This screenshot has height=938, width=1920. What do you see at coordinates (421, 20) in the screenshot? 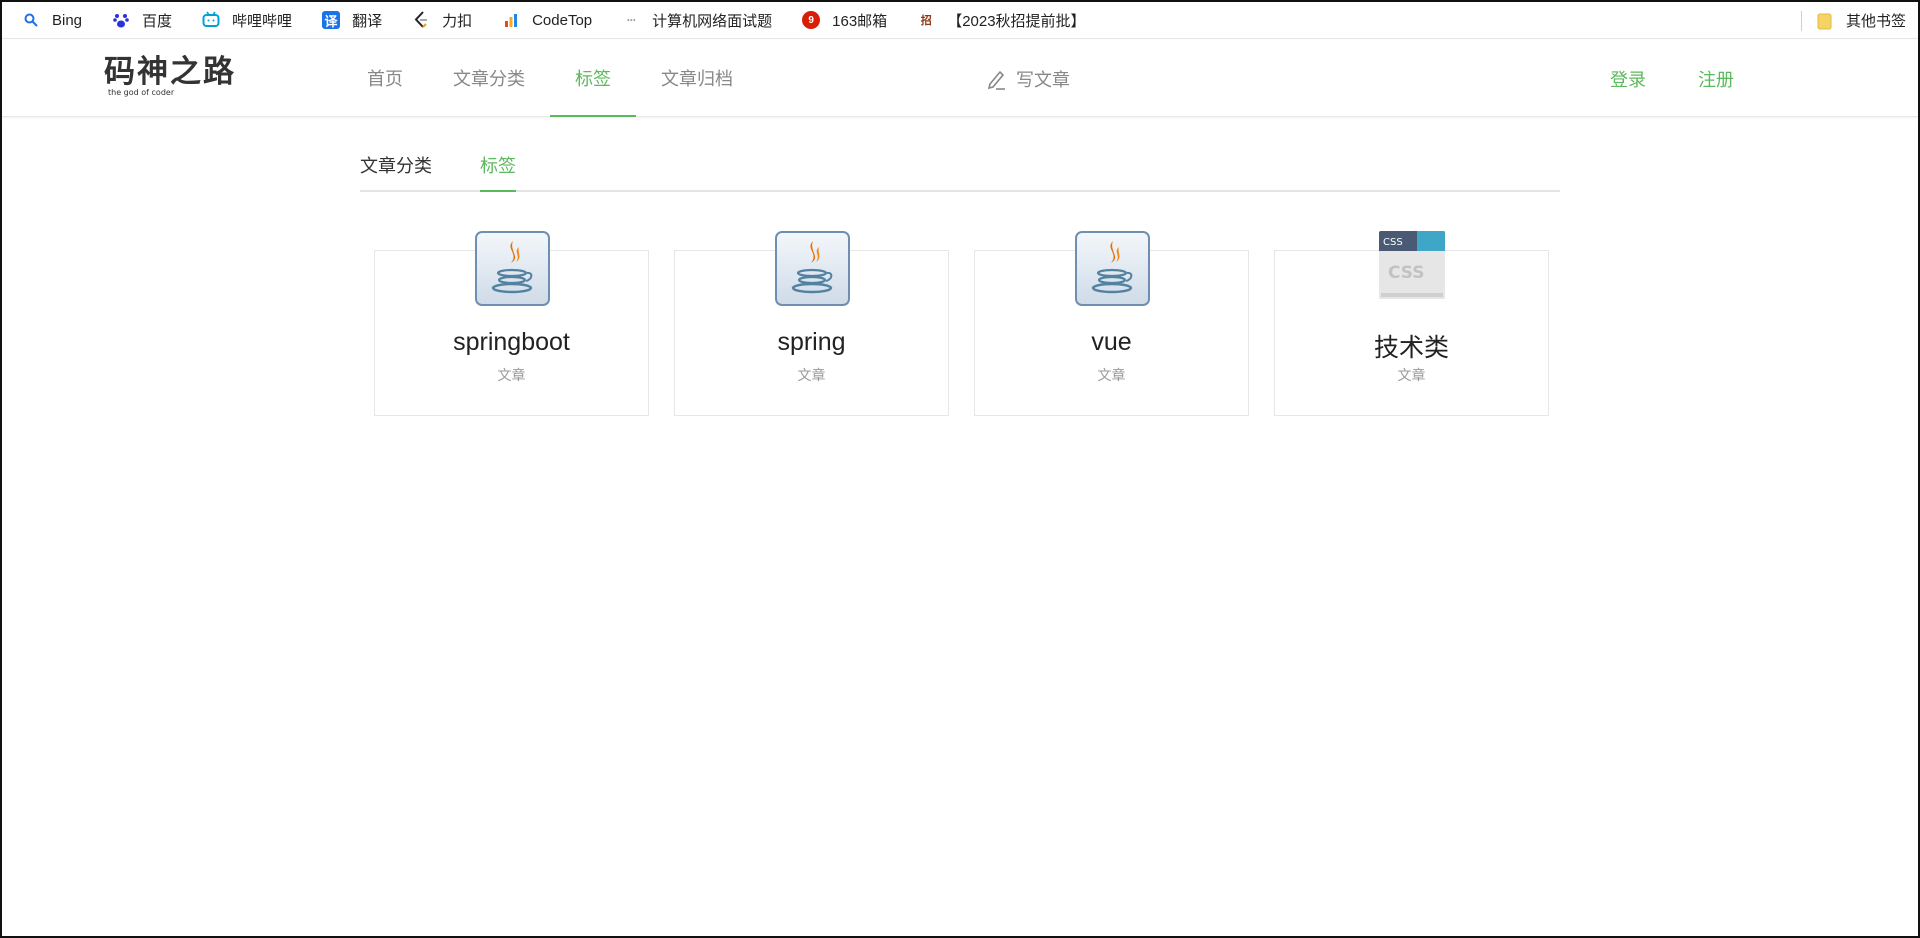
I see `leetcode-icon` at bounding box center [421, 20].